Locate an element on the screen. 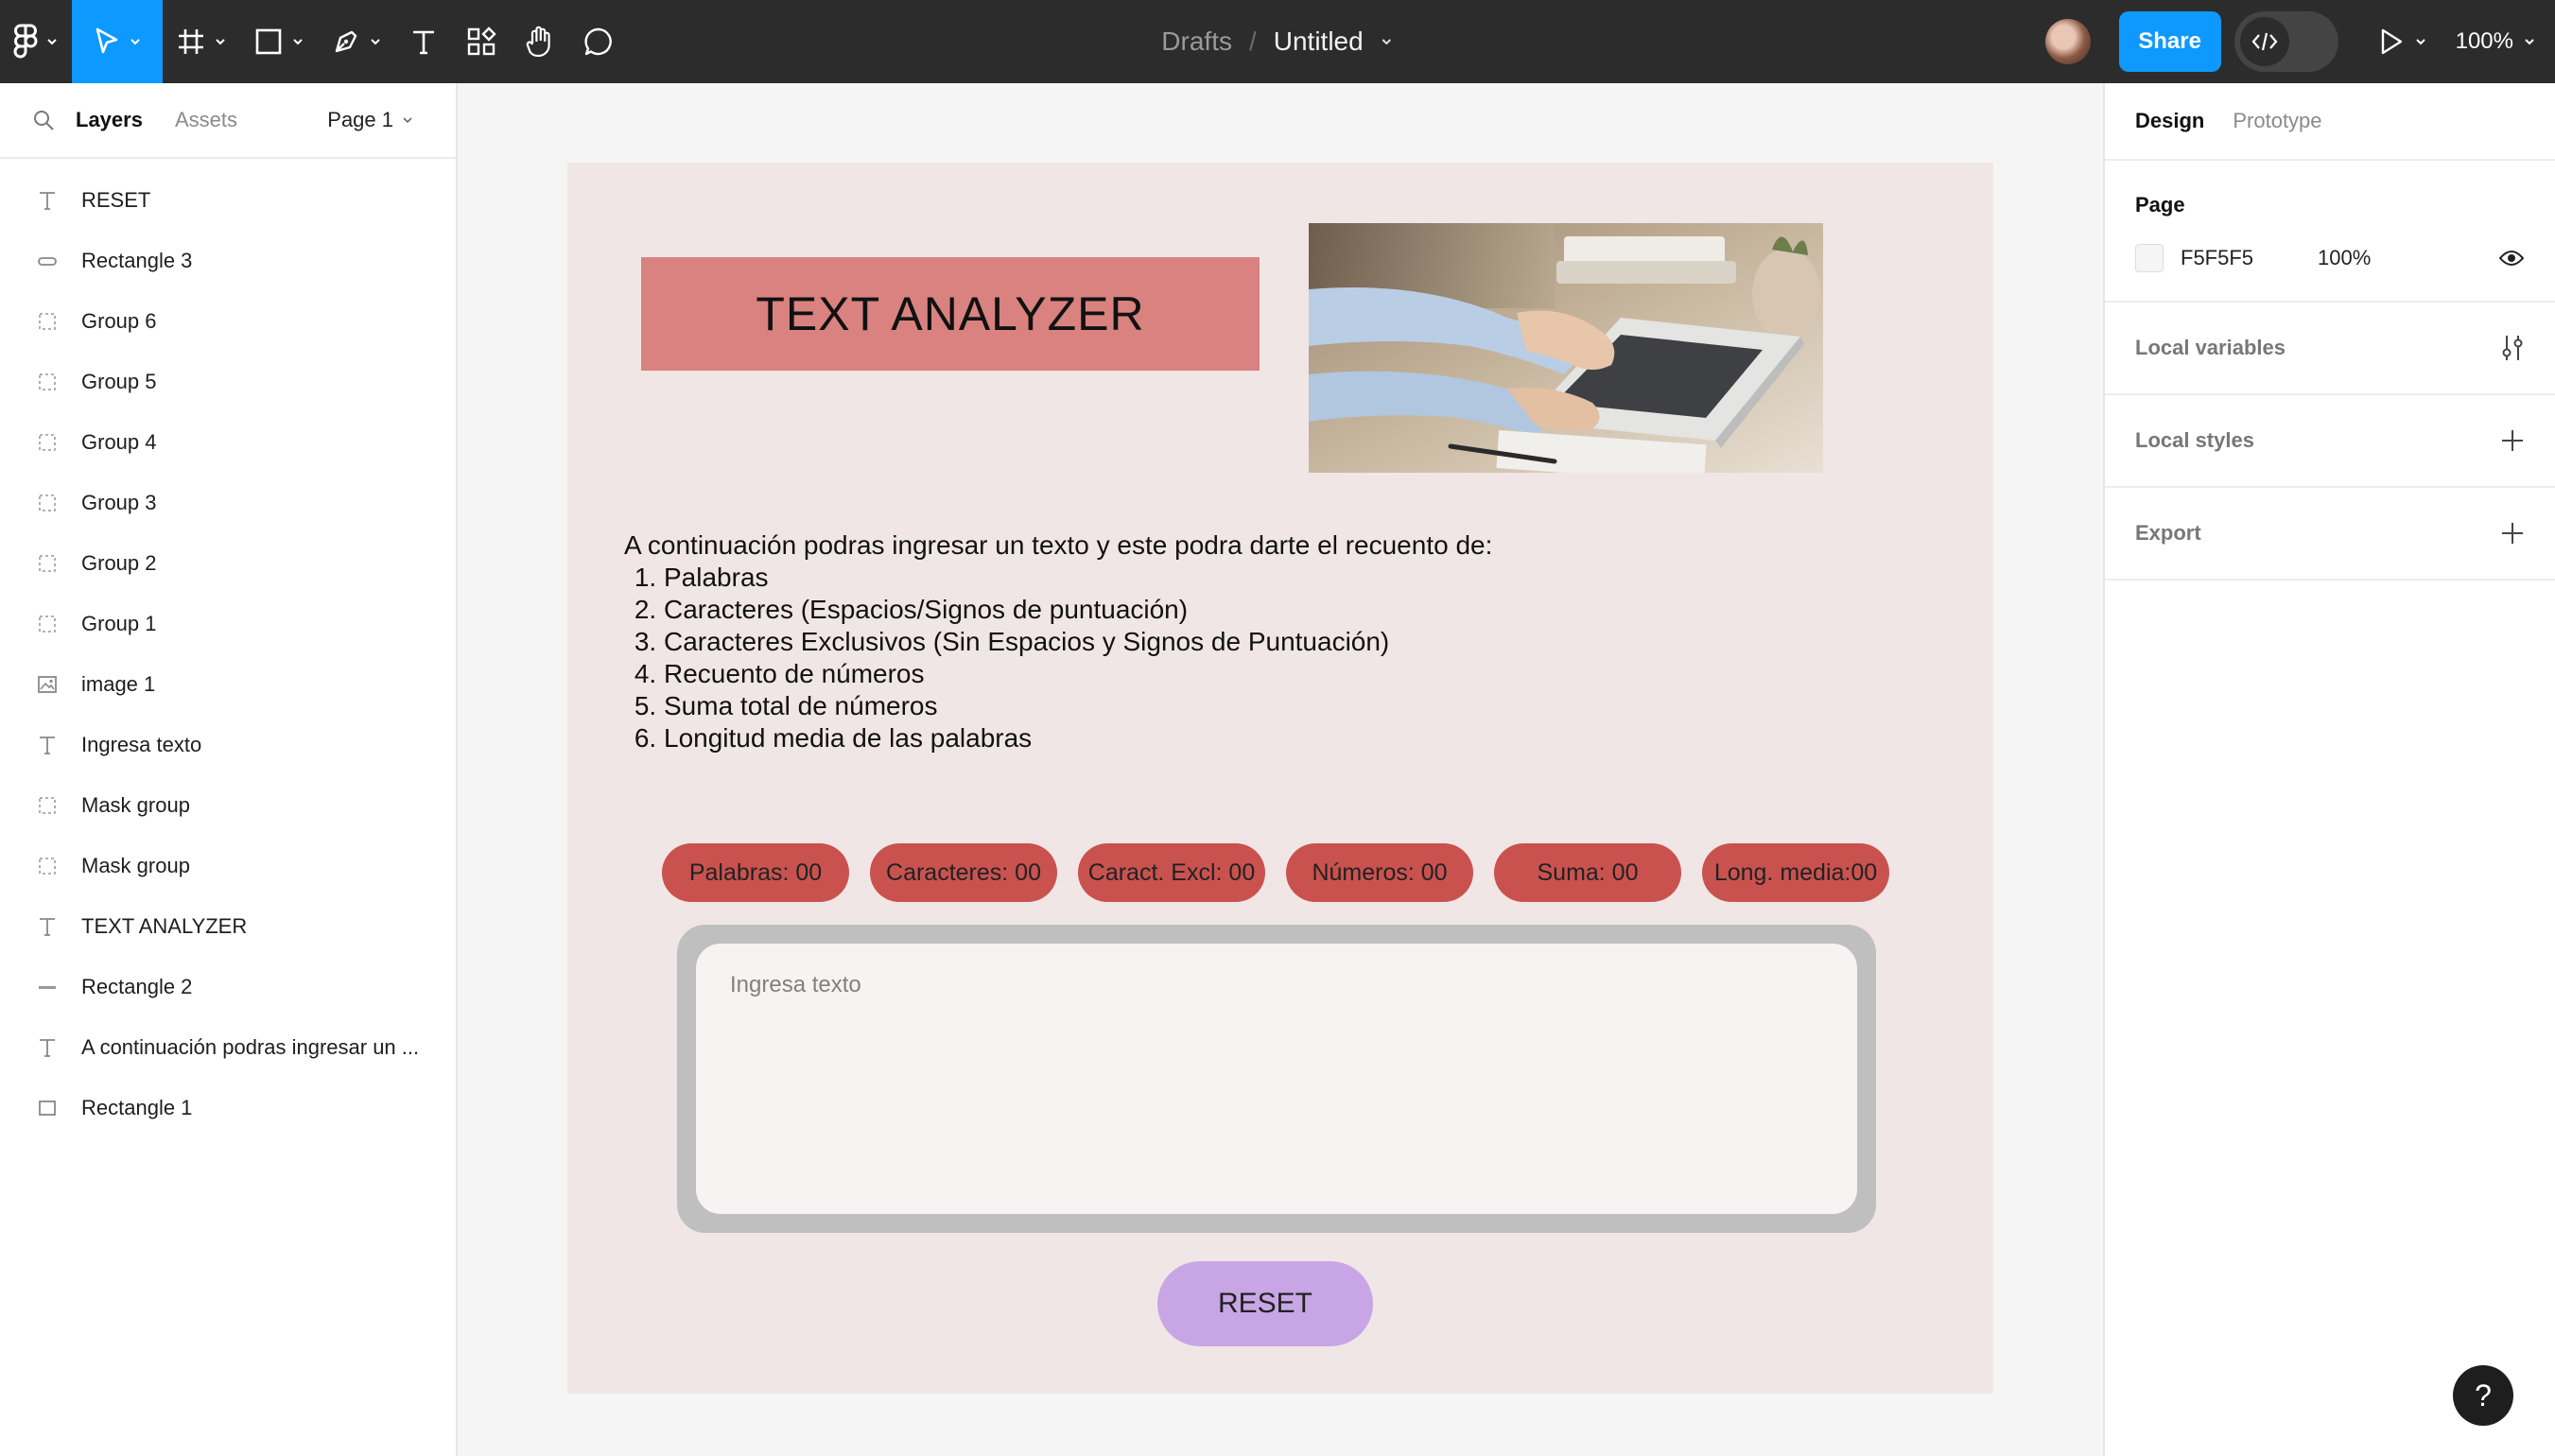  layer-item: Group 2 is located at coordinates (228, 563).